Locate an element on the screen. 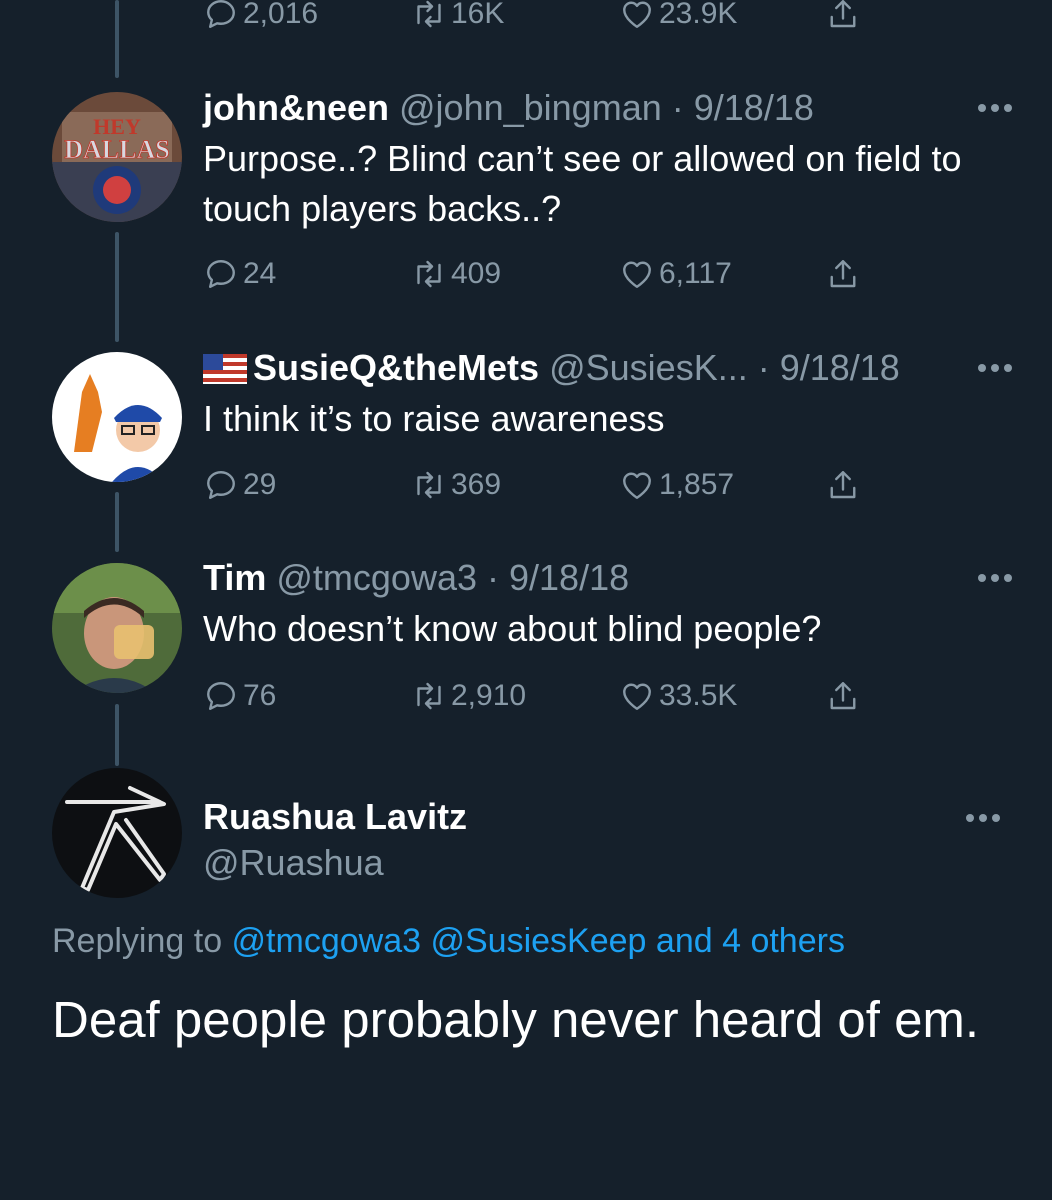  user-handle: @Ruashua is located at coordinates (293, 863).